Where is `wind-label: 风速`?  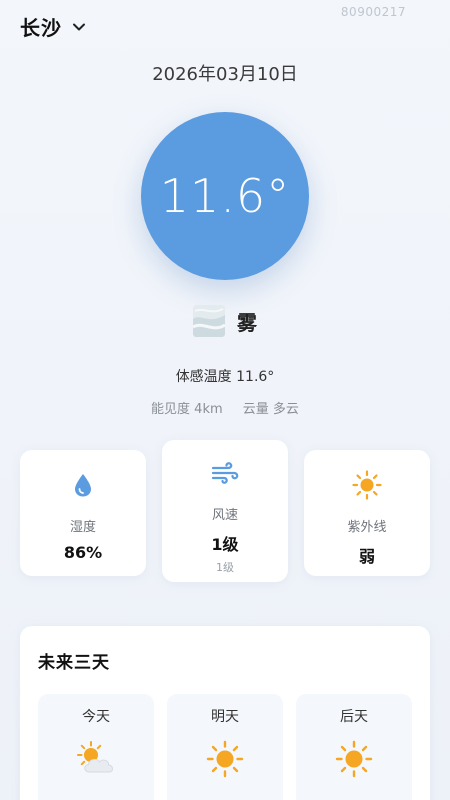
wind-label: 风速 is located at coordinates (224, 515).